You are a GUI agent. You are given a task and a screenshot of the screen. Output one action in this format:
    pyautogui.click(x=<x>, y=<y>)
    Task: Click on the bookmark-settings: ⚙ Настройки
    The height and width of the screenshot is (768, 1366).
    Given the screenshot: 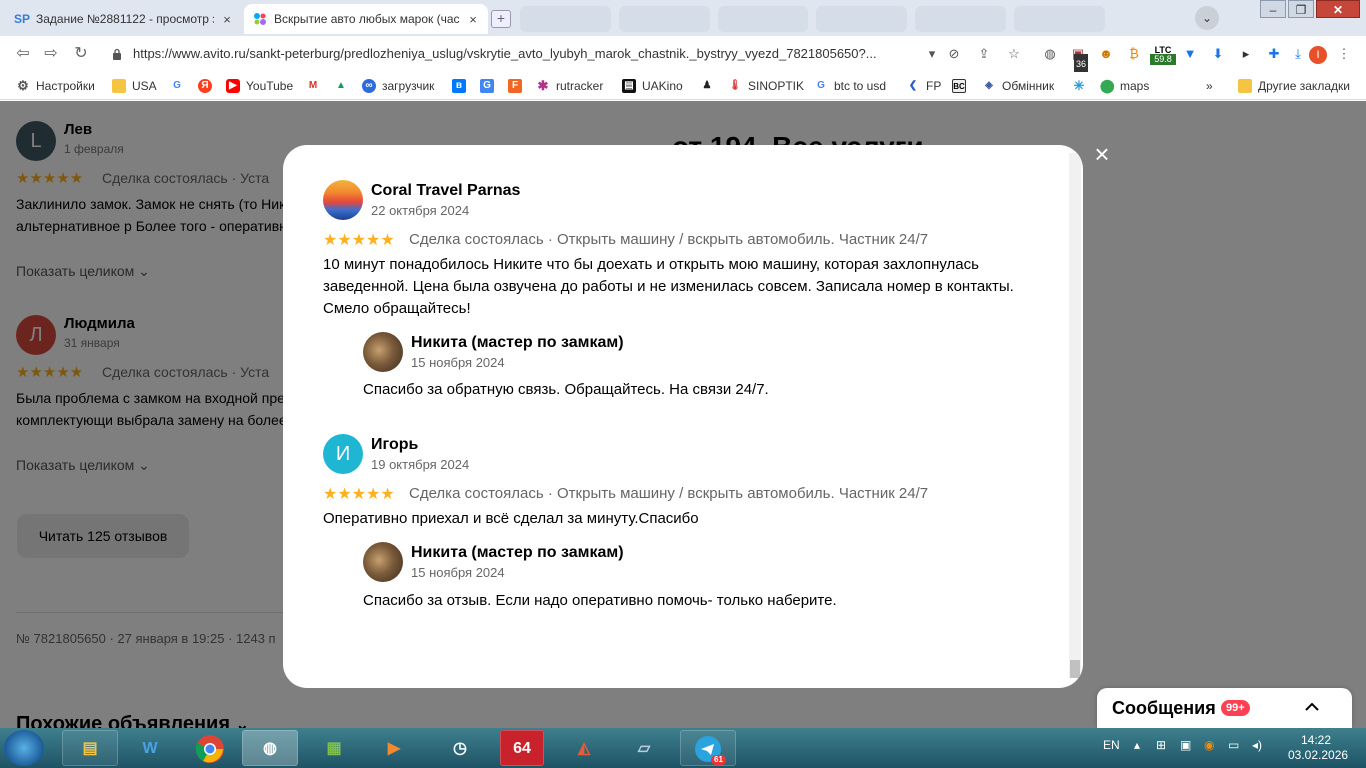 What is the action you would take?
    pyautogui.click(x=55, y=86)
    